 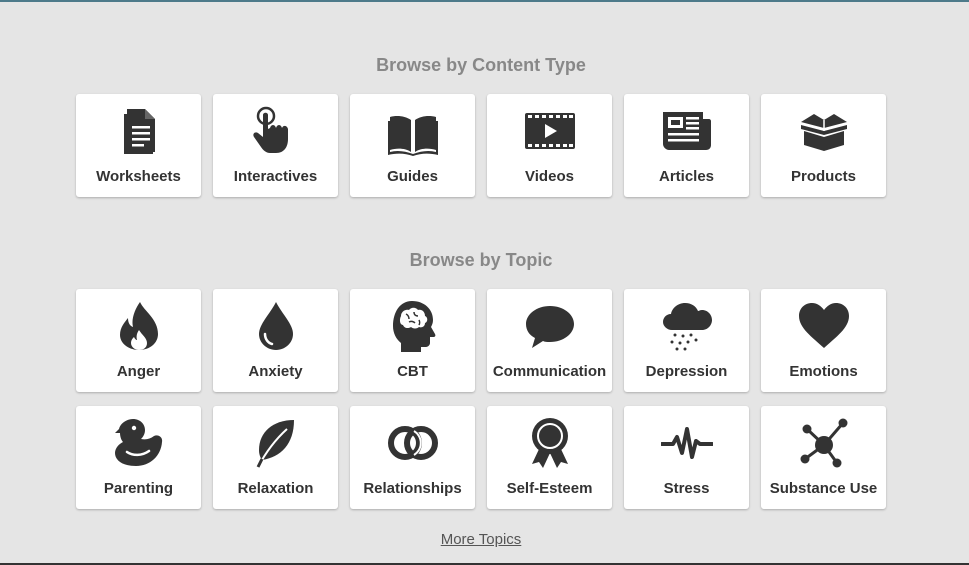 I want to click on topic-heading: Browse by Topic, so click(x=481, y=260).